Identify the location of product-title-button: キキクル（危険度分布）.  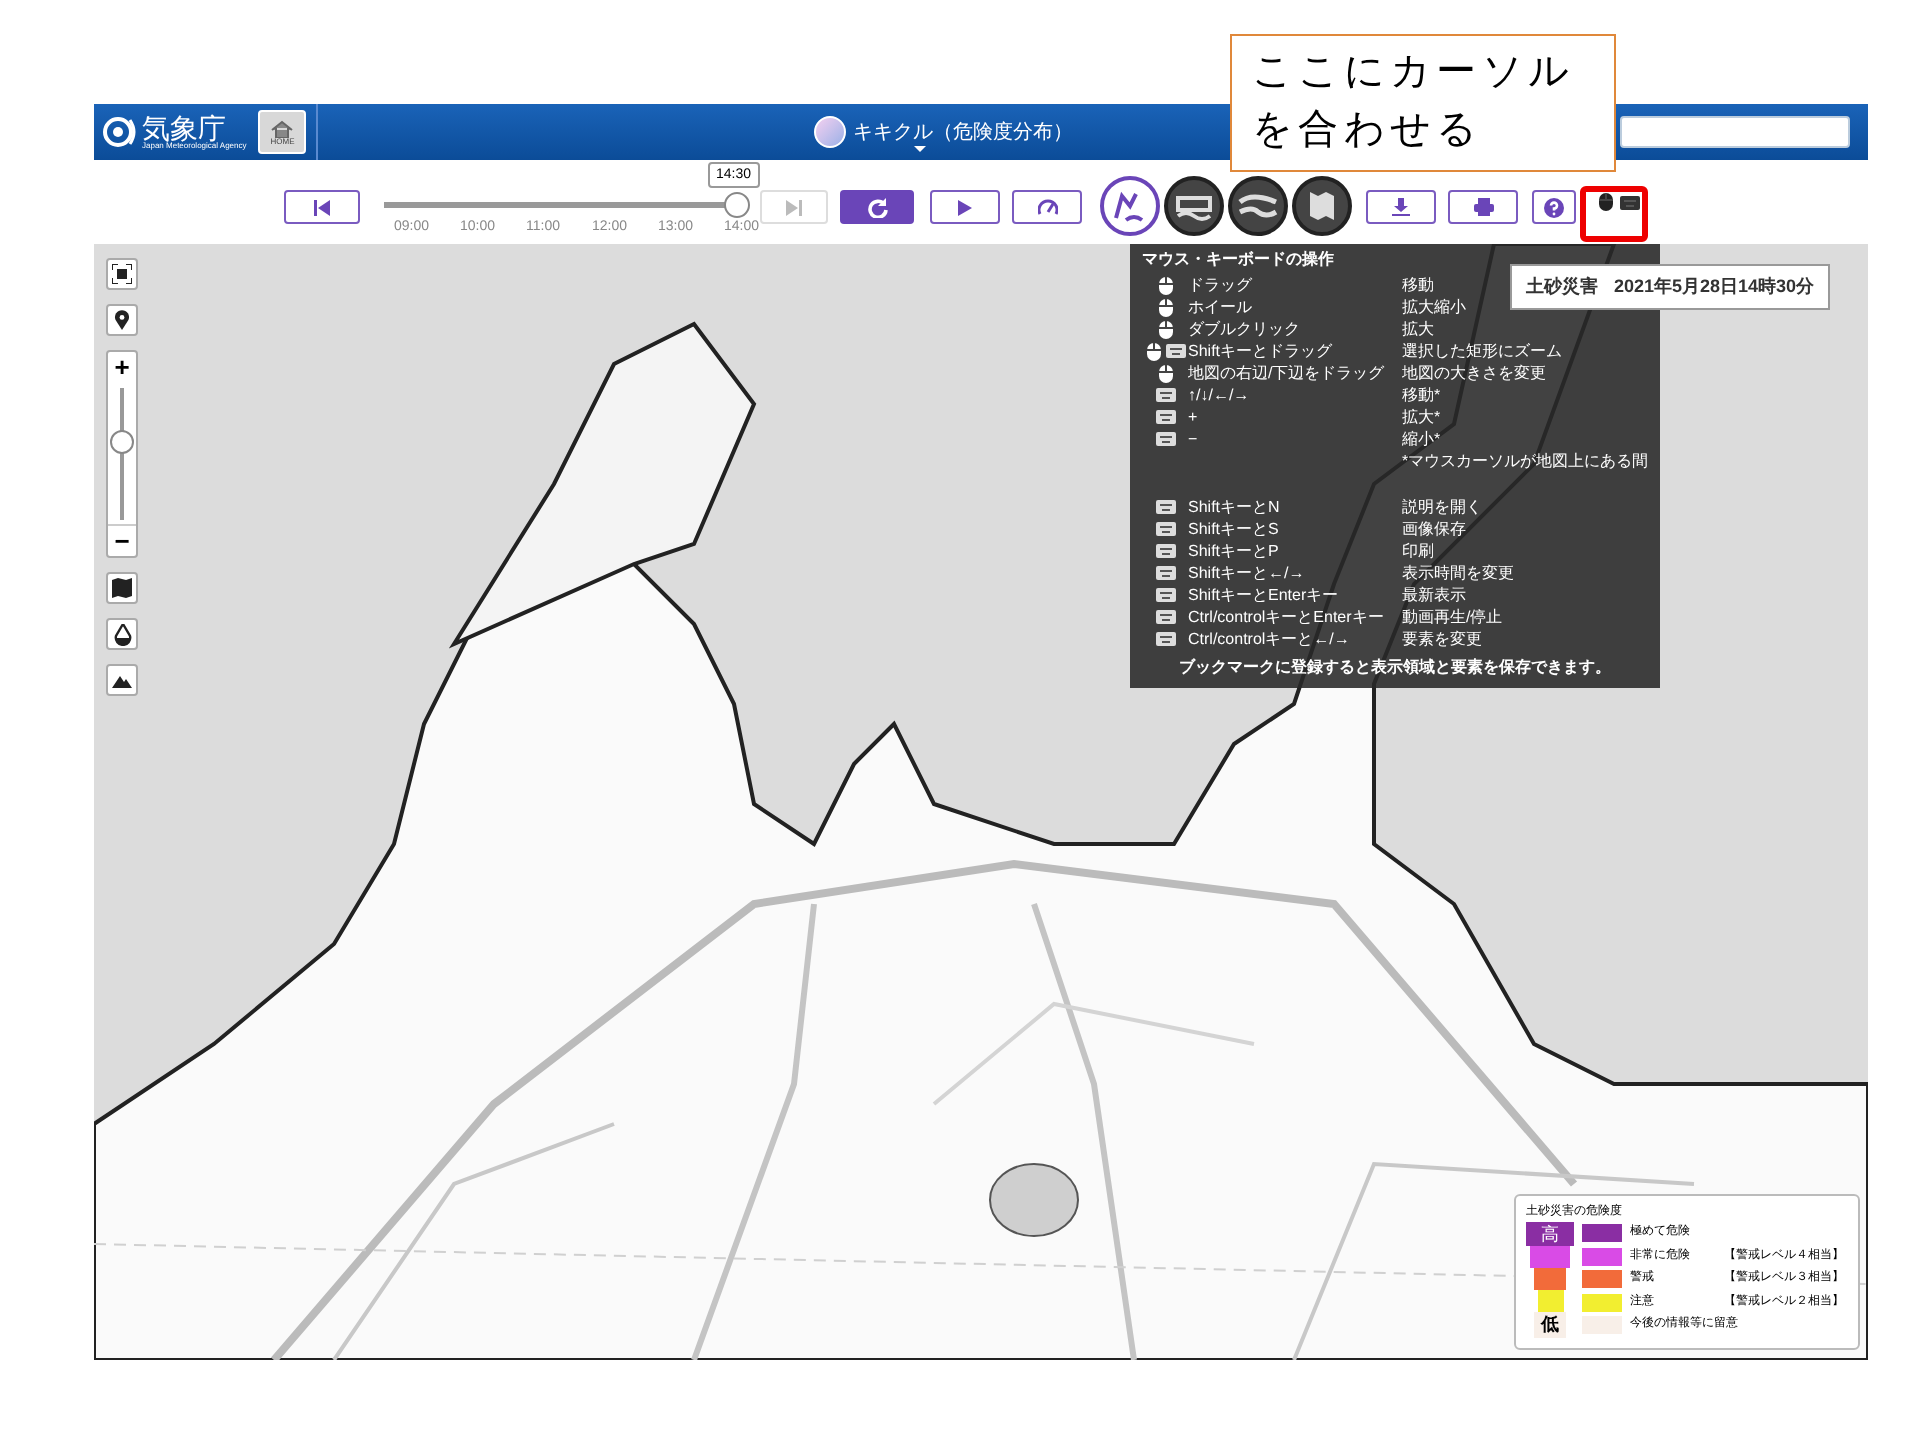
(943, 132).